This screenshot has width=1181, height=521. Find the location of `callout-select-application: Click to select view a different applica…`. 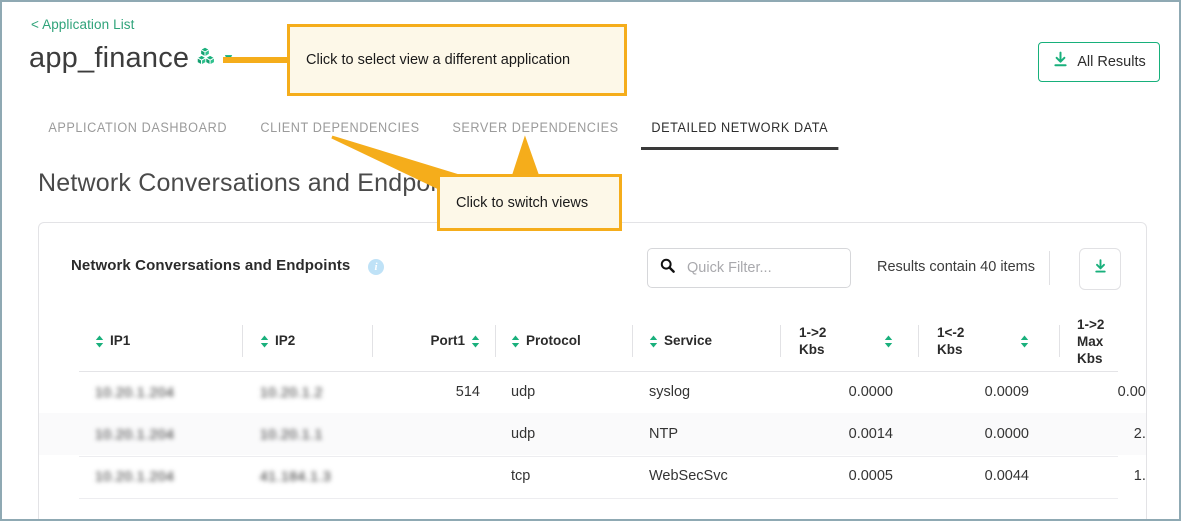

callout-select-application: Click to select view a different applica… is located at coordinates (457, 60).